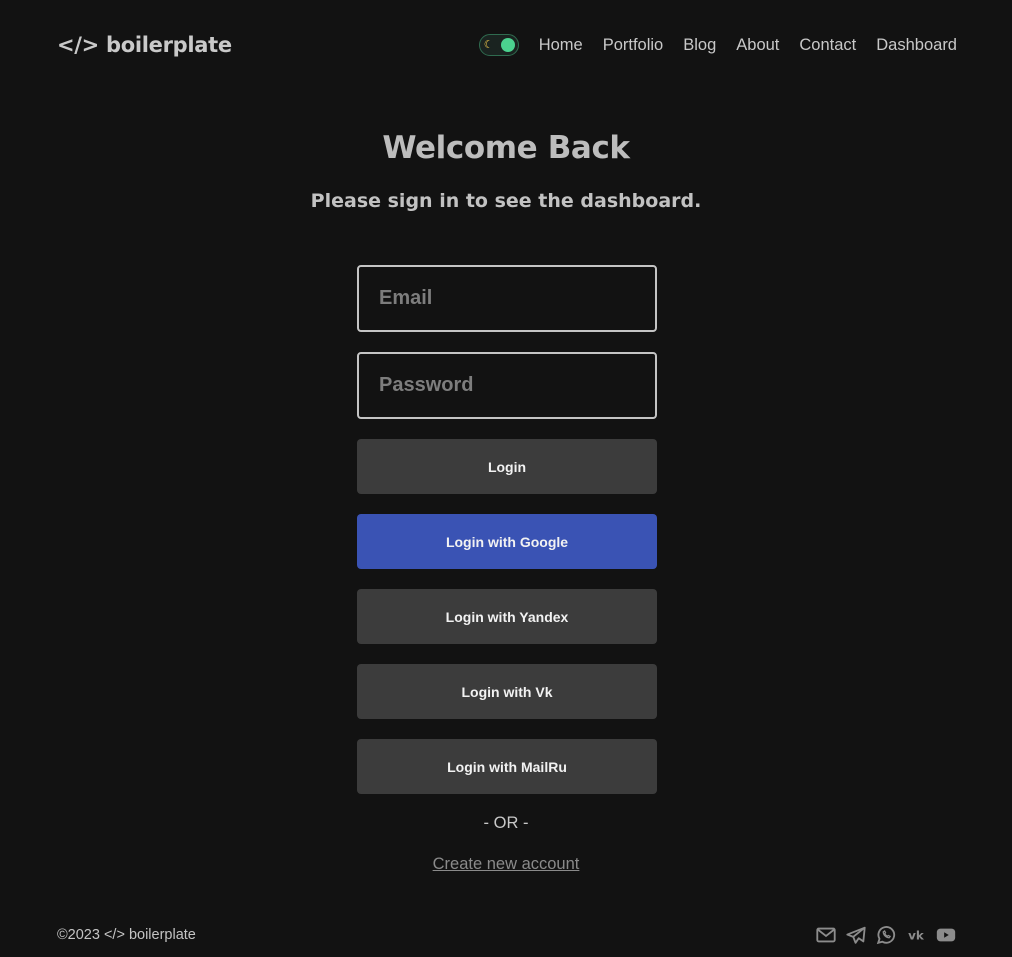  What do you see at coordinates (498, 45) in the screenshot?
I see `theme-toggle: ☾` at bounding box center [498, 45].